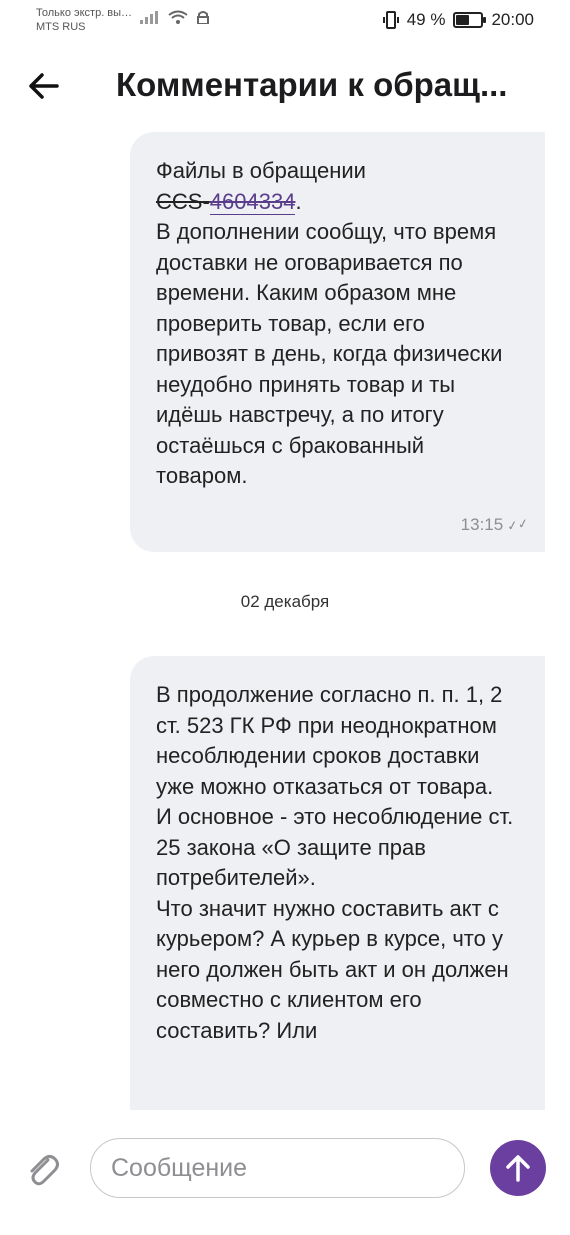 The height and width of the screenshot is (1235, 570). I want to click on send-button, so click(518, 1168).